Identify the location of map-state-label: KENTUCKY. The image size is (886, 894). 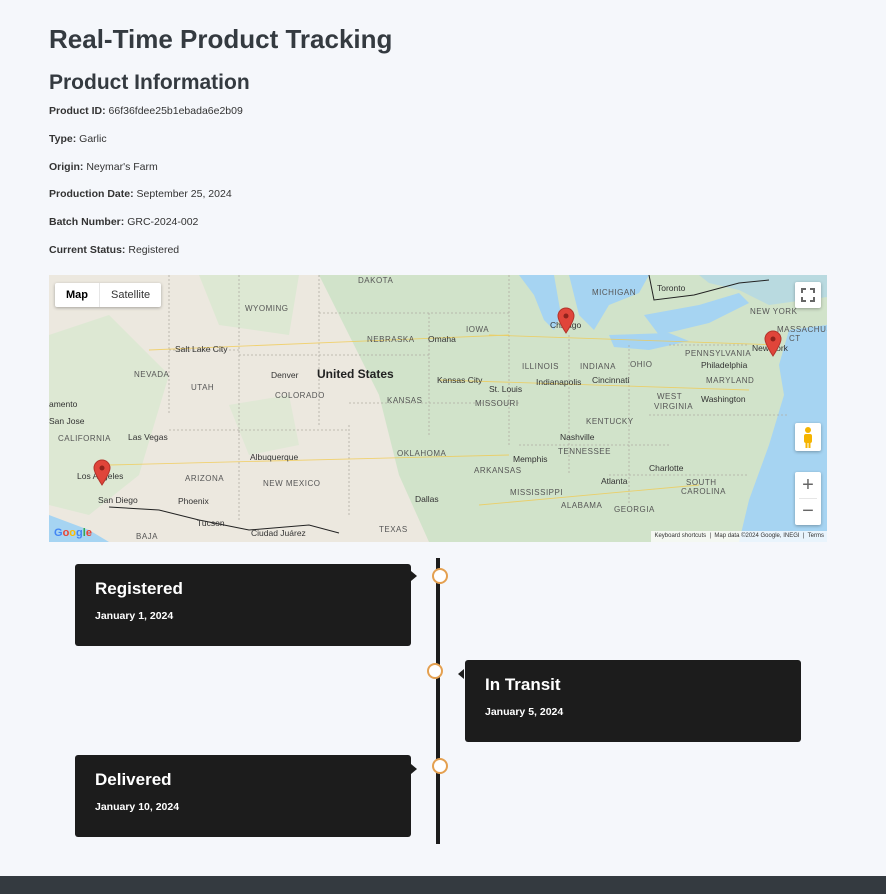
(610, 421).